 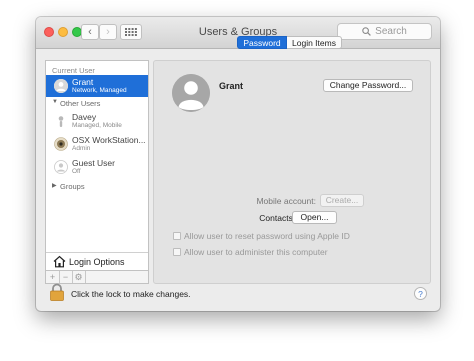 I want to click on user-full-name: Grant, so click(x=231, y=86).